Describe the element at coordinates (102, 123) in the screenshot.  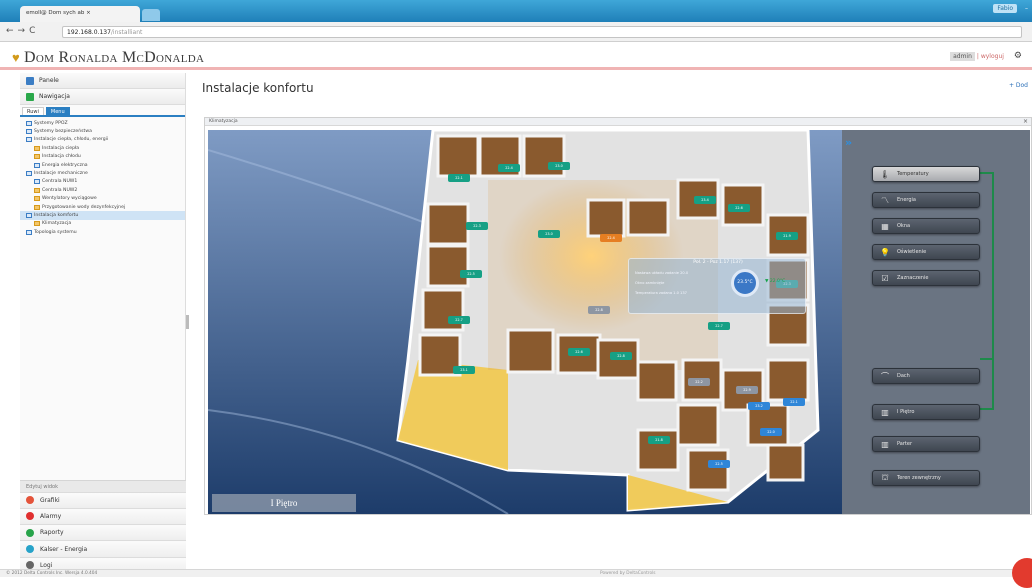
I see `tree-item: Systemy PPOZ` at that location.